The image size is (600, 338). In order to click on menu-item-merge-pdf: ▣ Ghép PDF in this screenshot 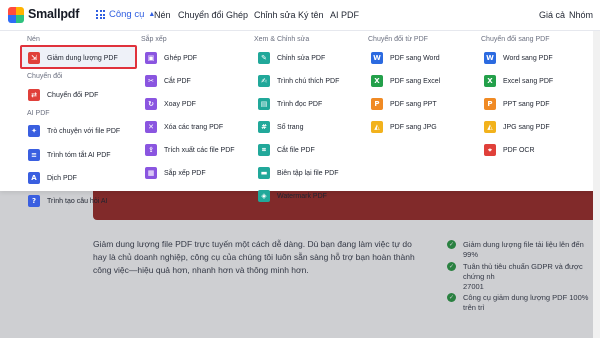, I will do `click(171, 58)`.